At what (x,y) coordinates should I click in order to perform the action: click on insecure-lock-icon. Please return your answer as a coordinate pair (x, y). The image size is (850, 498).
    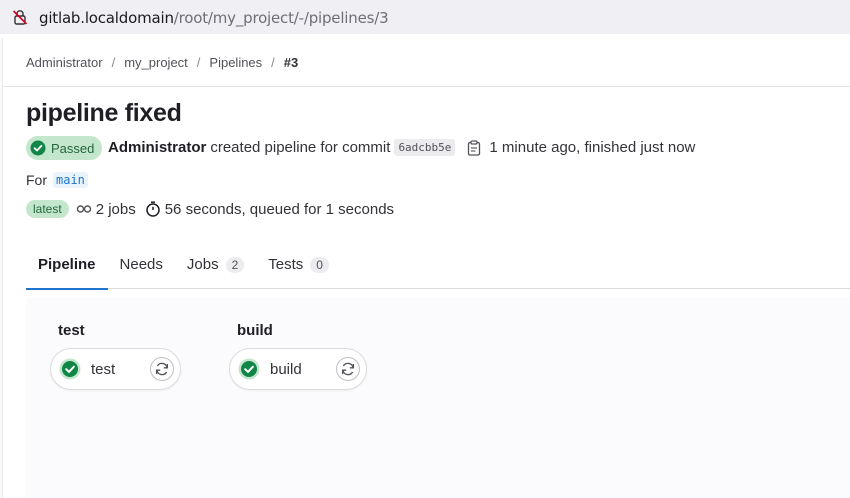
    Looking at the image, I should click on (20, 17).